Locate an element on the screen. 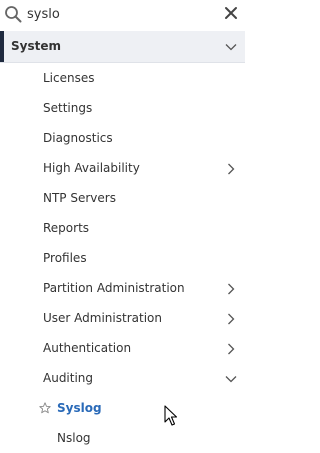 This screenshot has width=320, height=453. menu-item-high-availability: High Availability is located at coordinates (122, 168).